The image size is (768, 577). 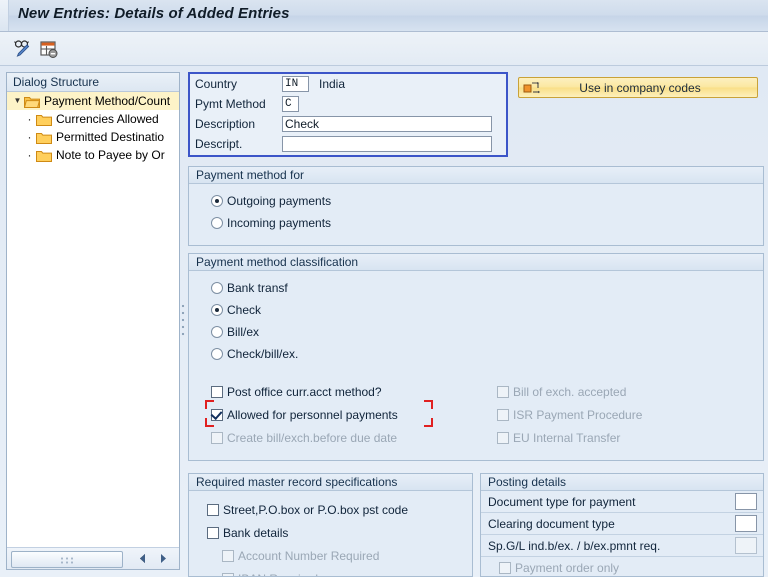 I want to click on checkbox-post-office-curr-acct: Post office curr.acct method?, so click(x=336, y=391).